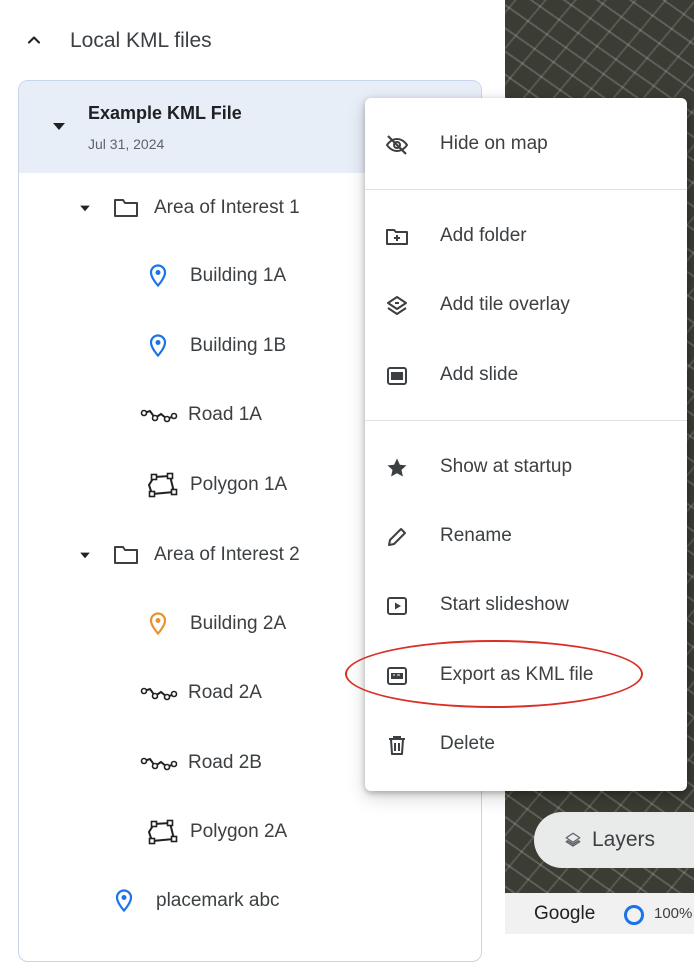 This screenshot has height=962, width=694. What do you see at coordinates (504, 604) in the screenshot?
I see `menu-item-label: Start slideshow` at bounding box center [504, 604].